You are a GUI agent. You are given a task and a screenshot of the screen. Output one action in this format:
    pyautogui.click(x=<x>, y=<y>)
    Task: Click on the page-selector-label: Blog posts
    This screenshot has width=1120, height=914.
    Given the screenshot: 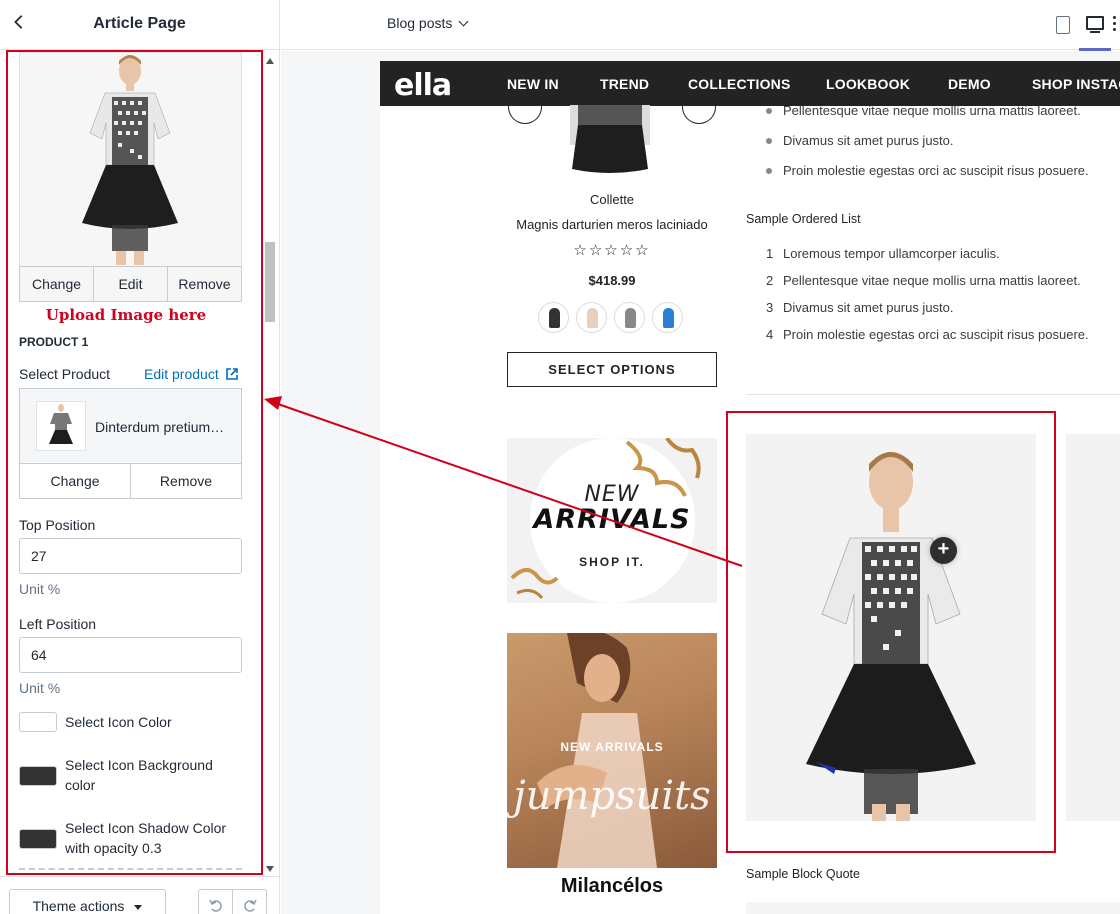 What is the action you would take?
    pyautogui.click(x=420, y=23)
    